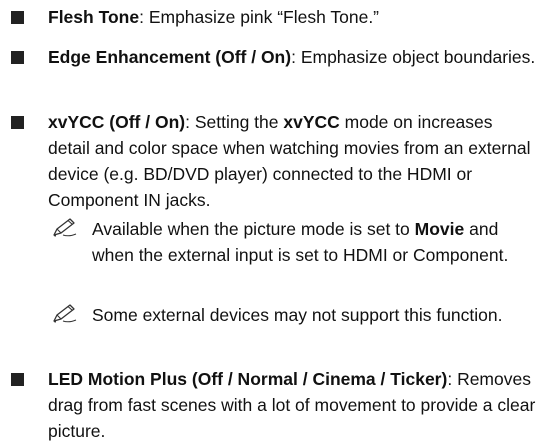 The image size is (544, 444). What do you see at coordinates (439, 229) in the screenshot?
I see `note-bold-term: Movie` at bounding box center [439, 229].